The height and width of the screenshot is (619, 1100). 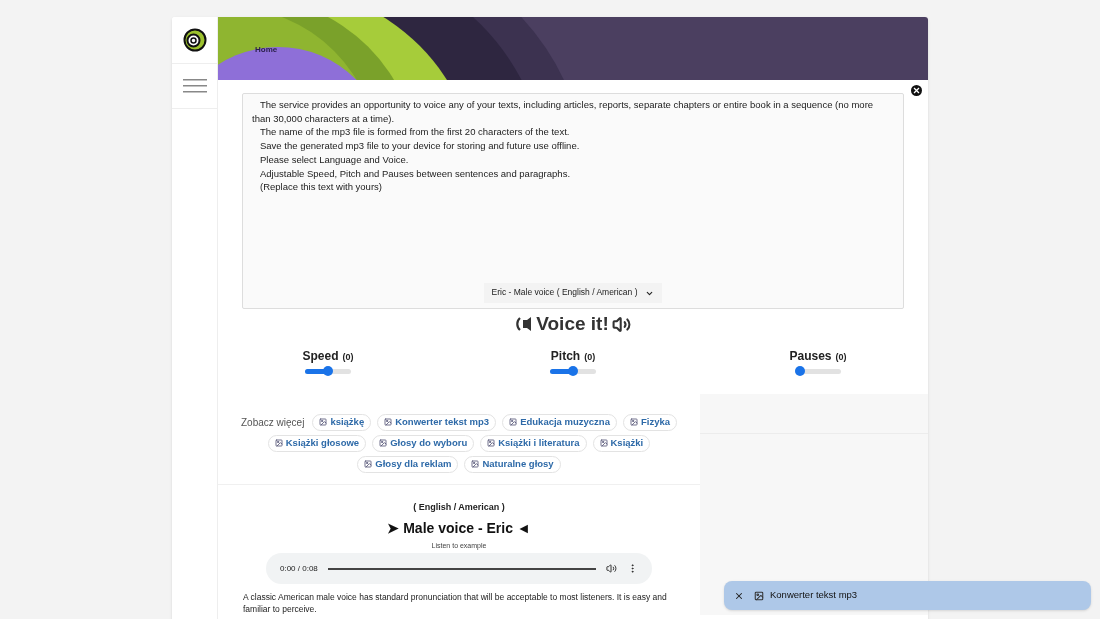 I want to click on menu-icon, so click(x=194, y=86).